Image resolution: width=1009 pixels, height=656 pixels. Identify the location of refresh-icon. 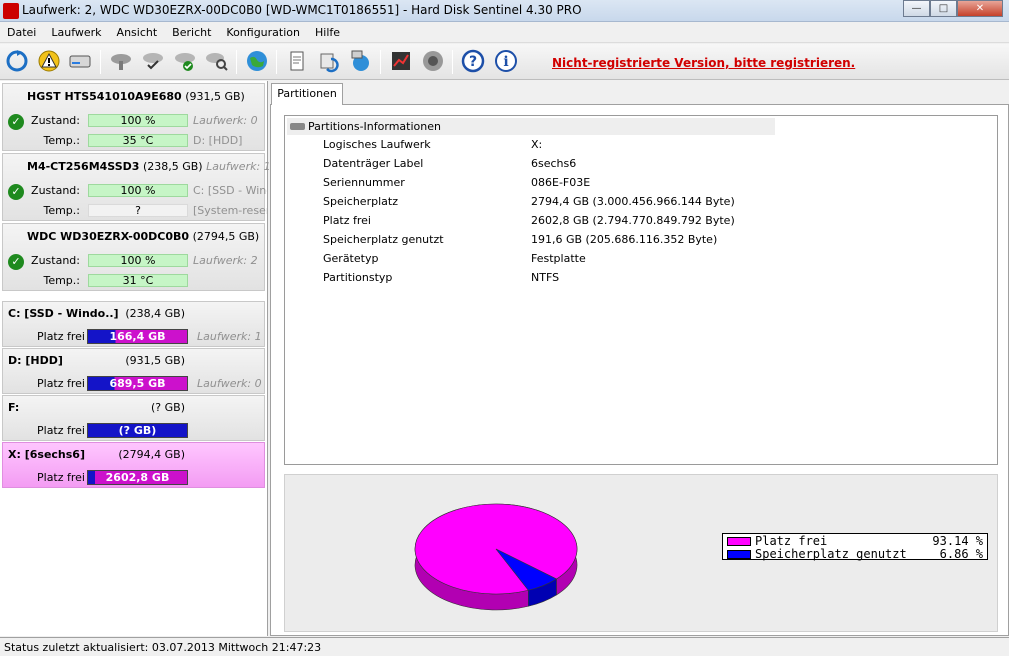
(17, 61).